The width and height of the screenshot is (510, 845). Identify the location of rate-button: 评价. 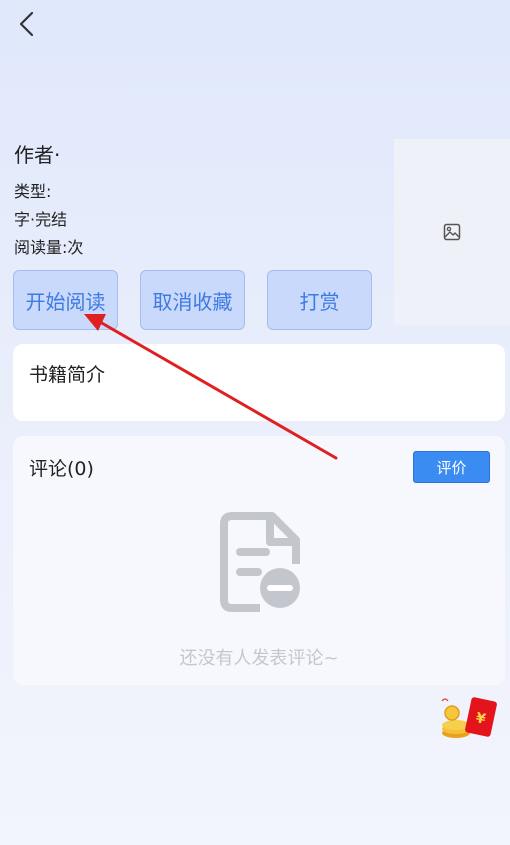
(451, 467).